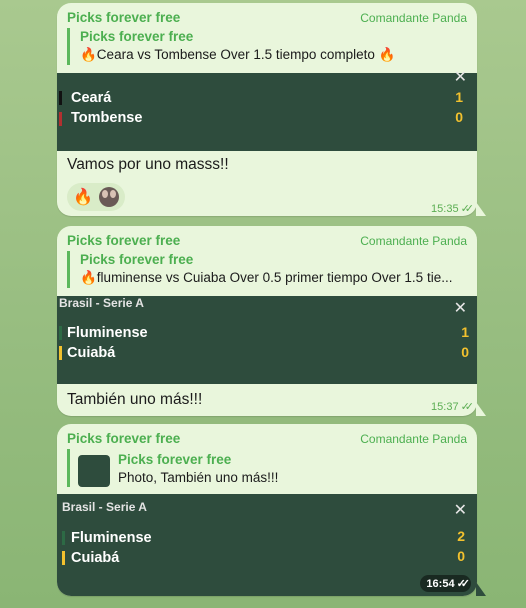 This screenshot has height=608, width=526. Describe the element at coordinates (94, 471) in the screenshot. I see `photo-thumbnail` at that location.